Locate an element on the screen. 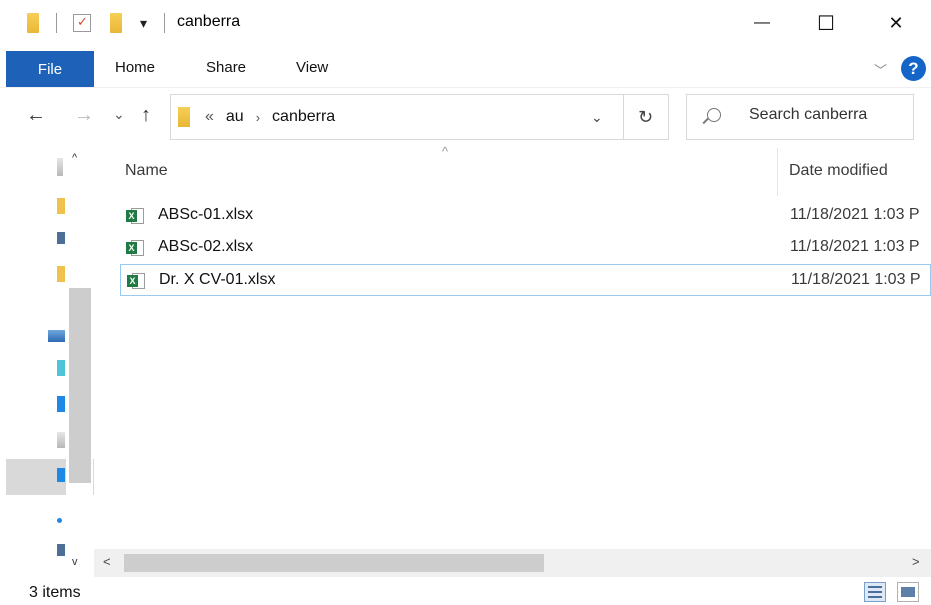  documents-icon is located at coordinates (61, 440).